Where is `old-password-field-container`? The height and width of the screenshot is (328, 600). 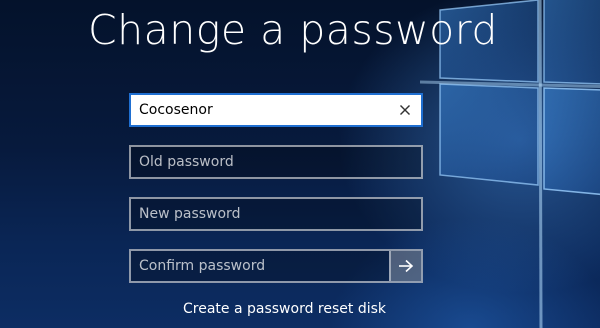
old-password-field-container is located at coordinates (276, 162).